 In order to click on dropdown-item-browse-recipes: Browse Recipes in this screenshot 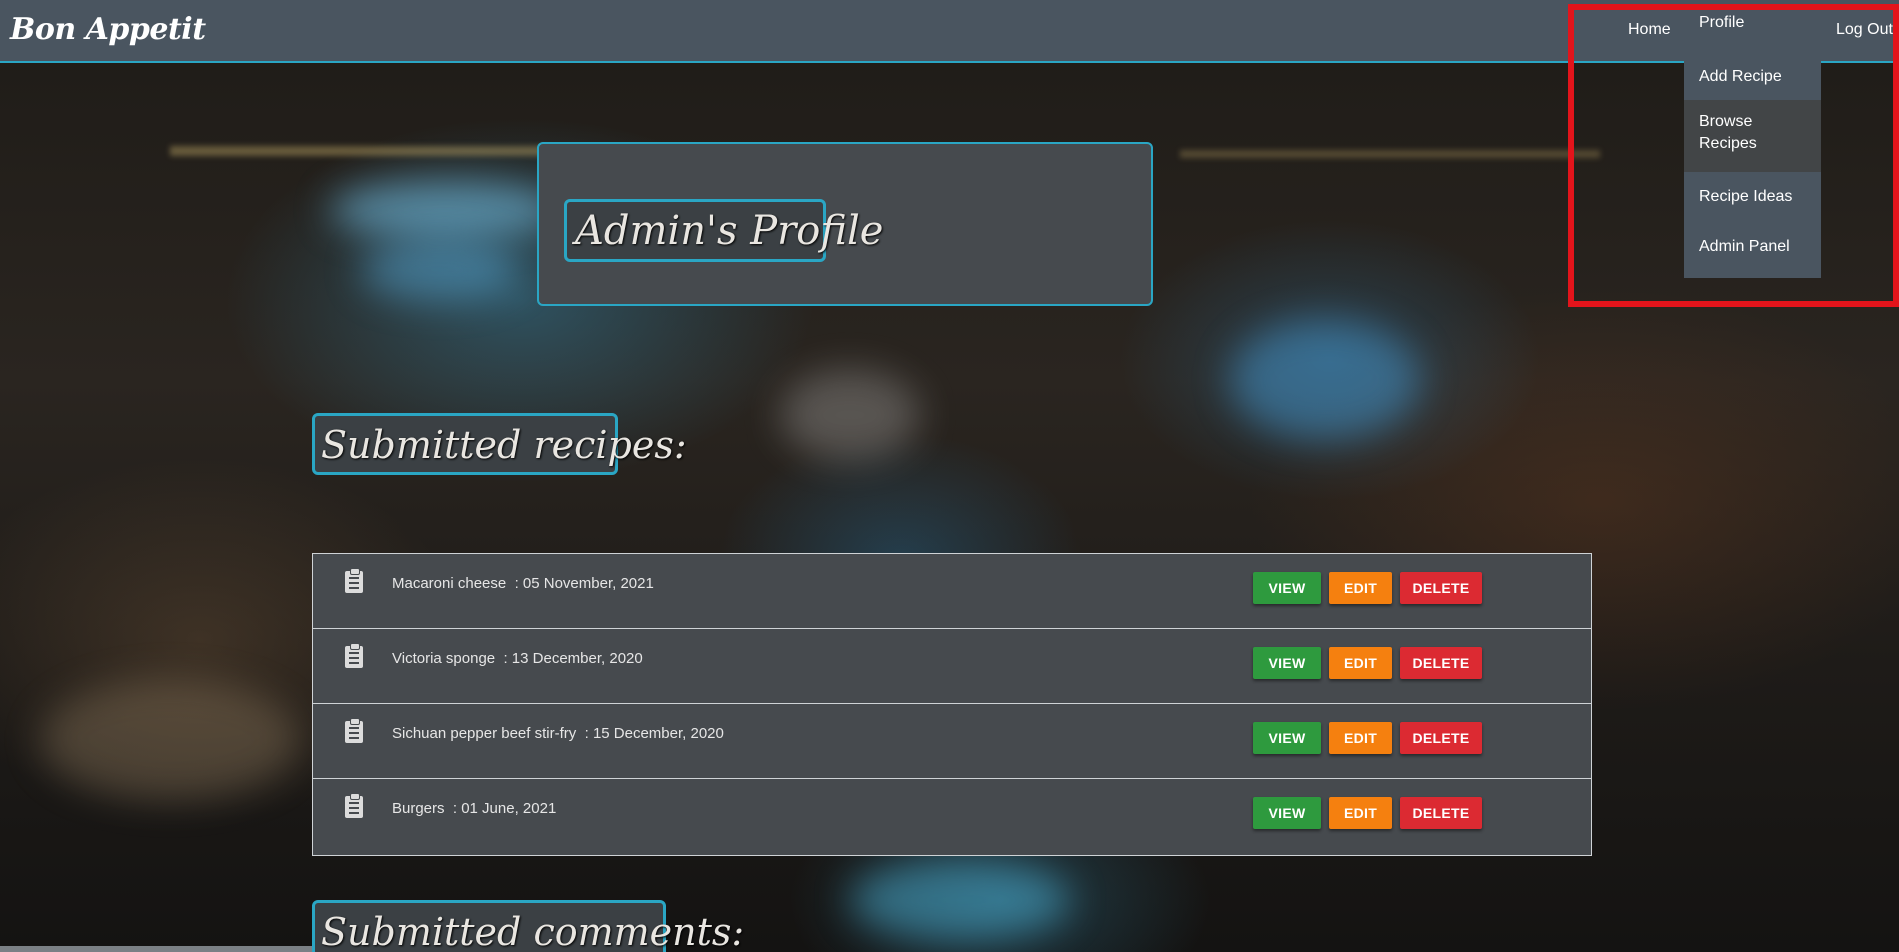, I will do `click(1752, 136)`.